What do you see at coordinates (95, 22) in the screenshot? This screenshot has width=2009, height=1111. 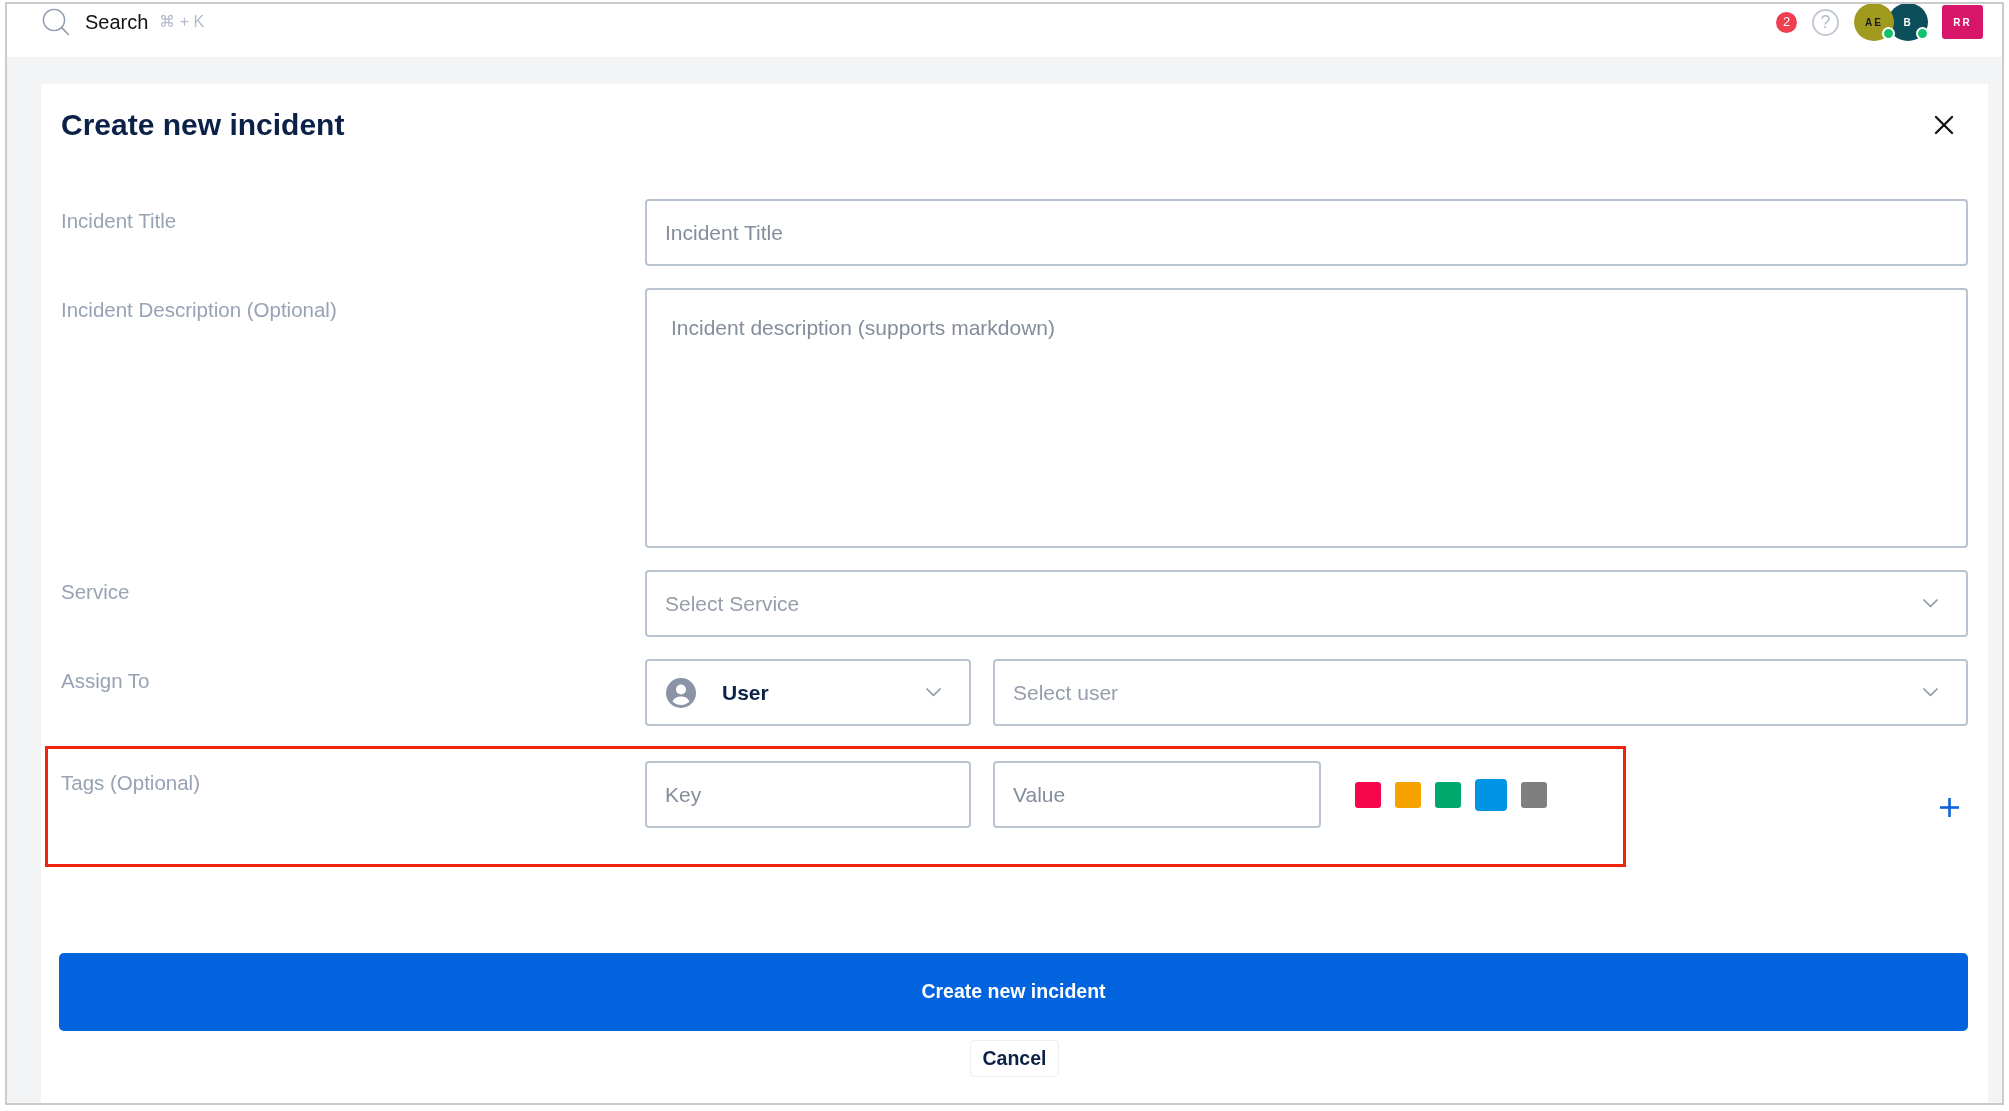 I see `search-button: Search` at bounding box center [95, 22].